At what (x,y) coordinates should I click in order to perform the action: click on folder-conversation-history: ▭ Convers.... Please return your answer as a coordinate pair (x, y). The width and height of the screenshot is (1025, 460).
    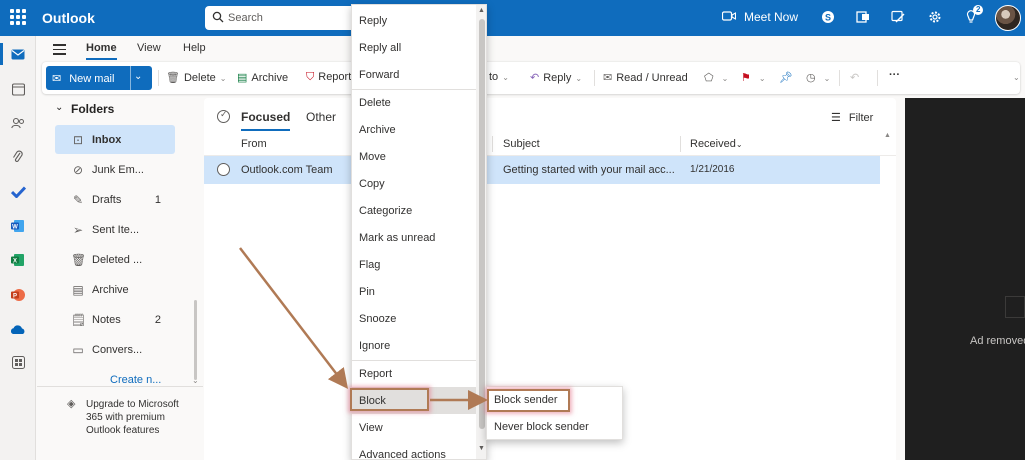
    Looking at the image, I should click on (115, 349).